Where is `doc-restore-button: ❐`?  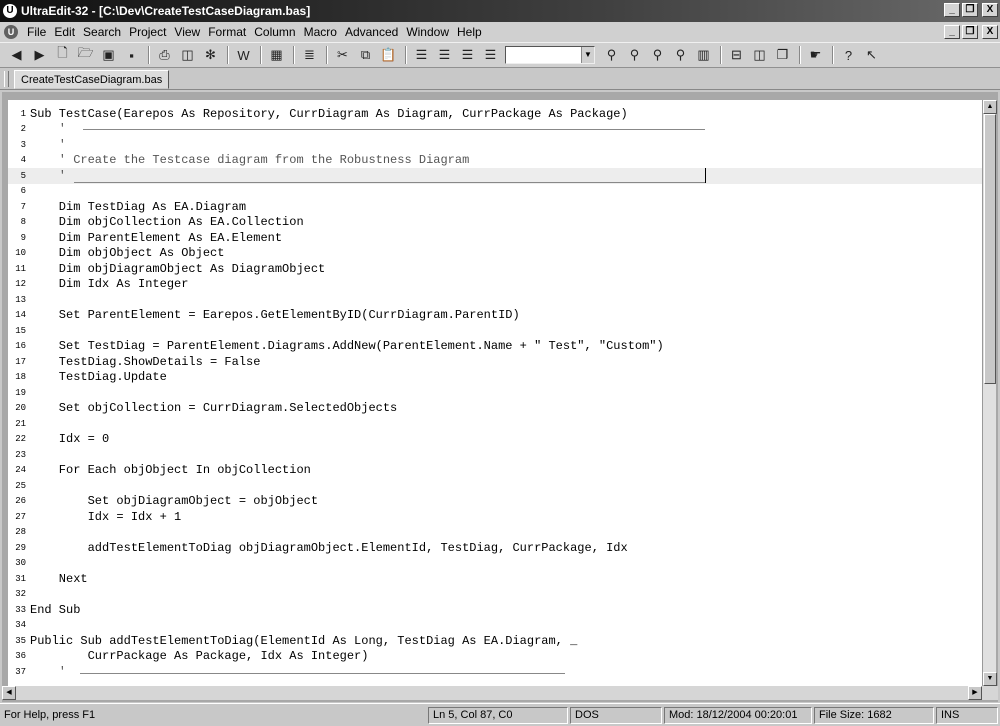
doc-restore-button: ❐ is located at coordinates (970, 32).